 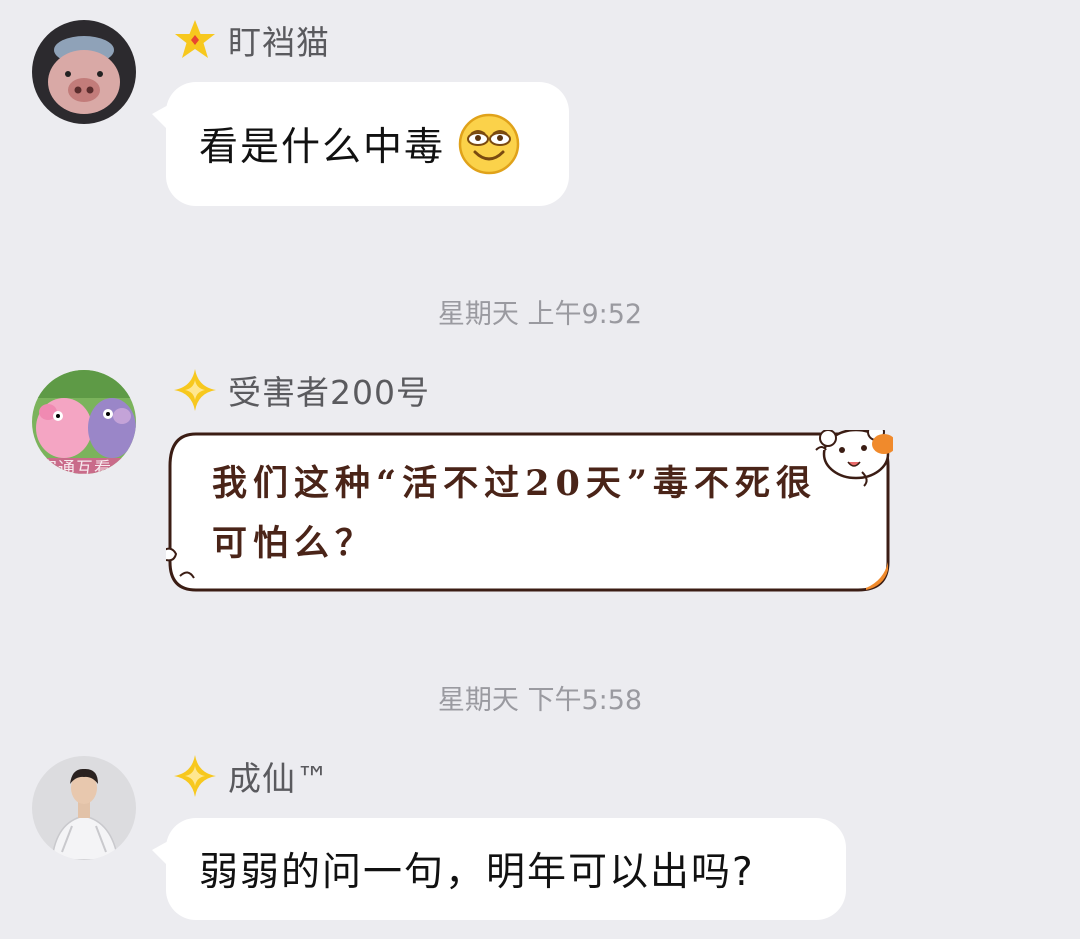 I want to click on avatar-overlay-text: 容通互看, so click(x=76, y=466).